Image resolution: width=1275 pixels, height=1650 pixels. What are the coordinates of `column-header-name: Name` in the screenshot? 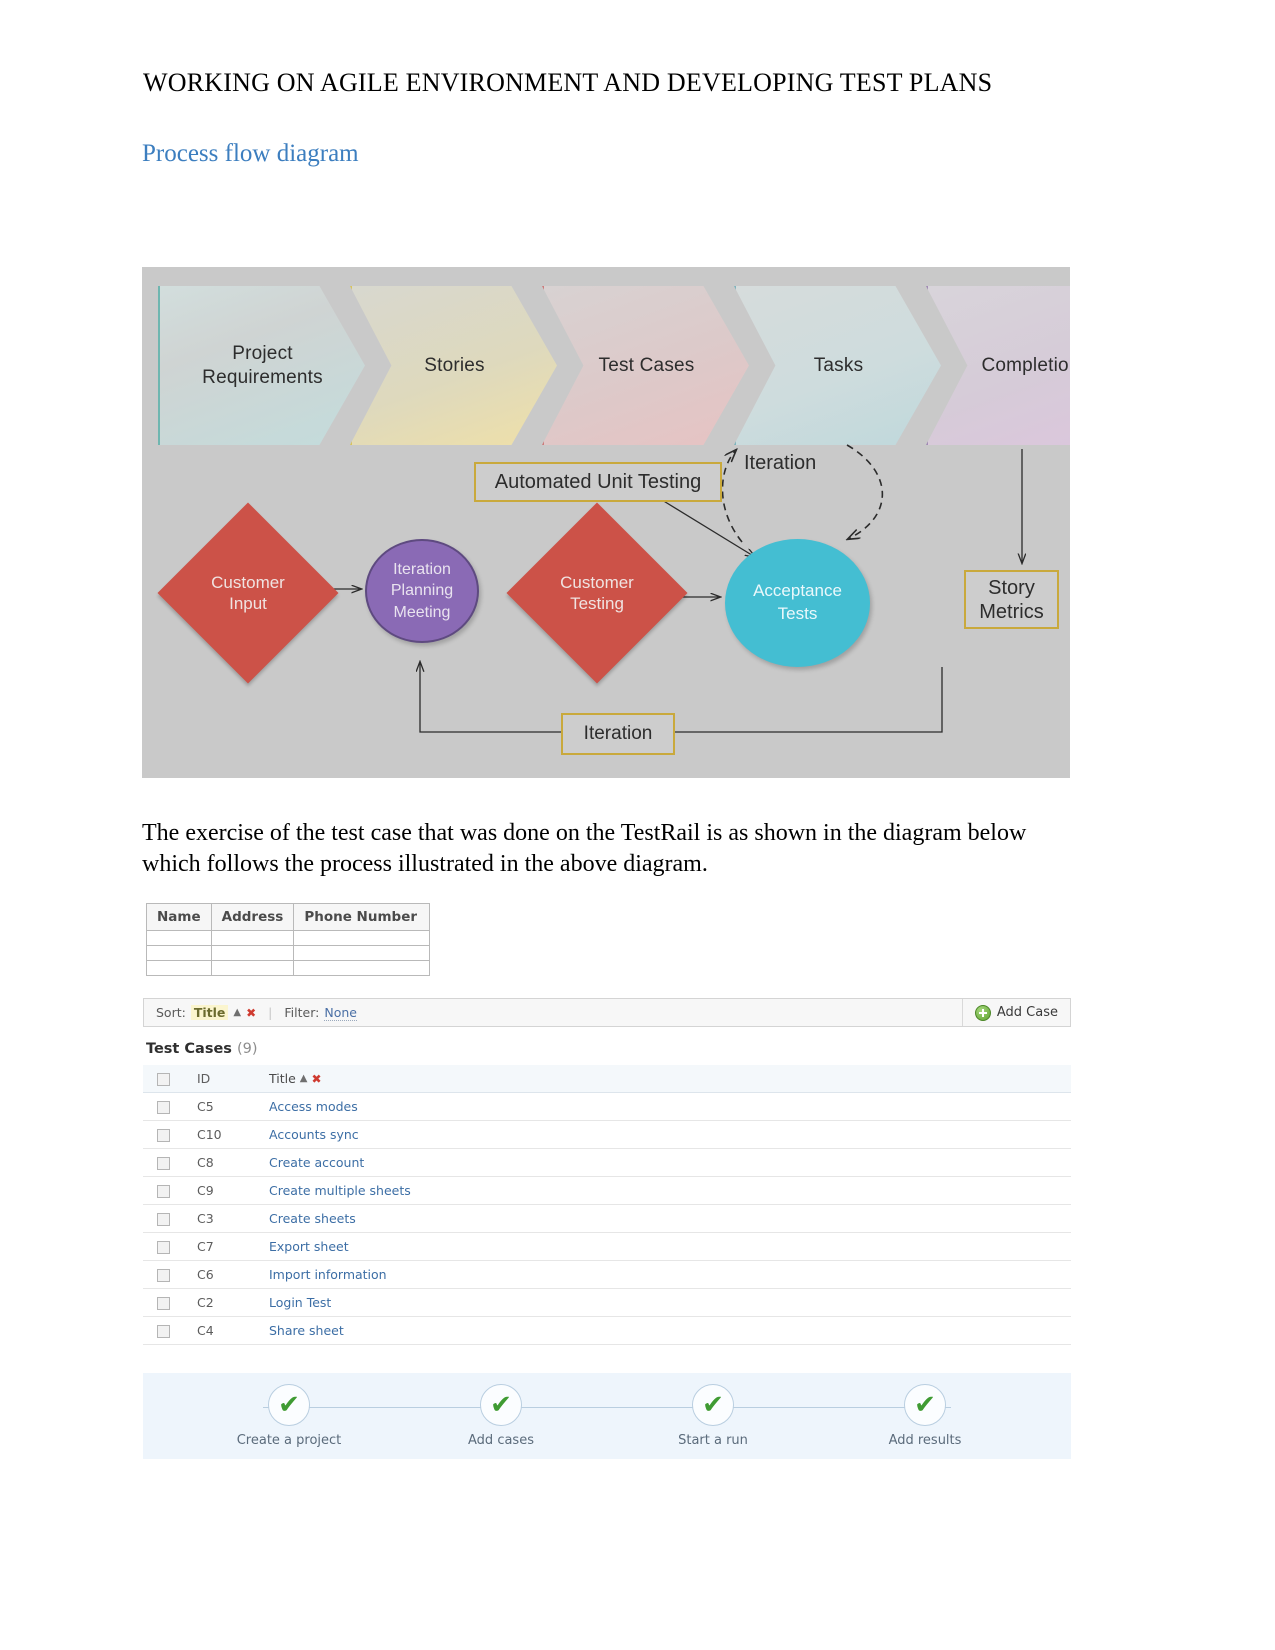 It's located at (179, 917).